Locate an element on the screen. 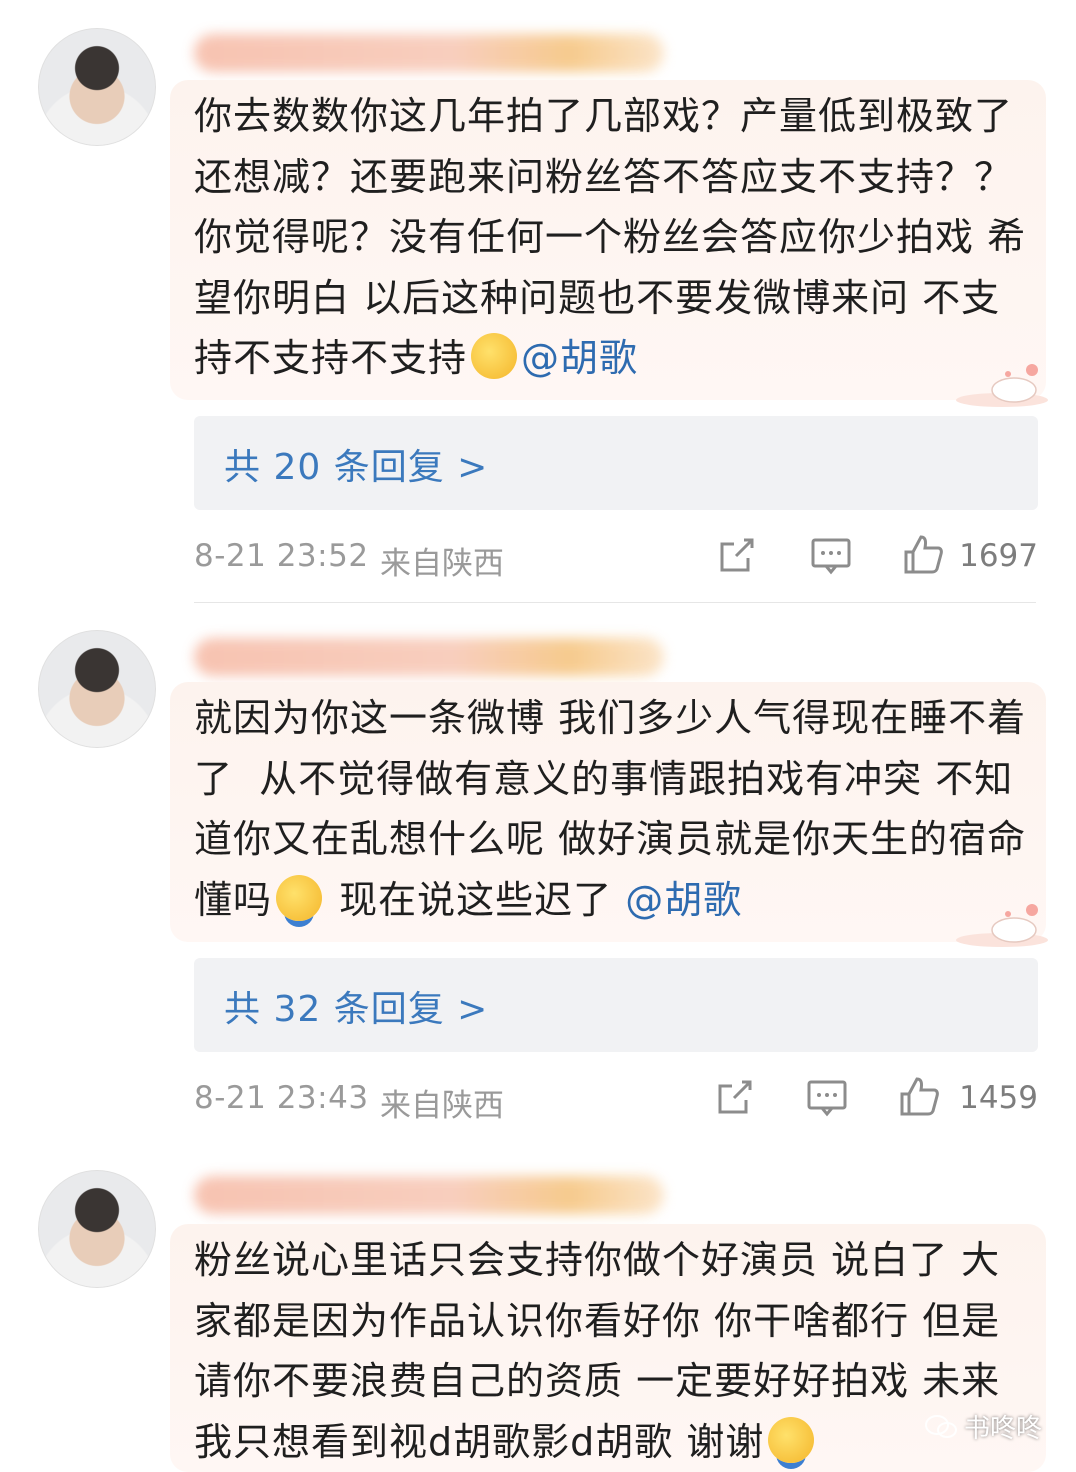 This screenshot has width=1076, height=1472. view-replies-link: 共 20 条回复 > is located at coordinates (356, 464).